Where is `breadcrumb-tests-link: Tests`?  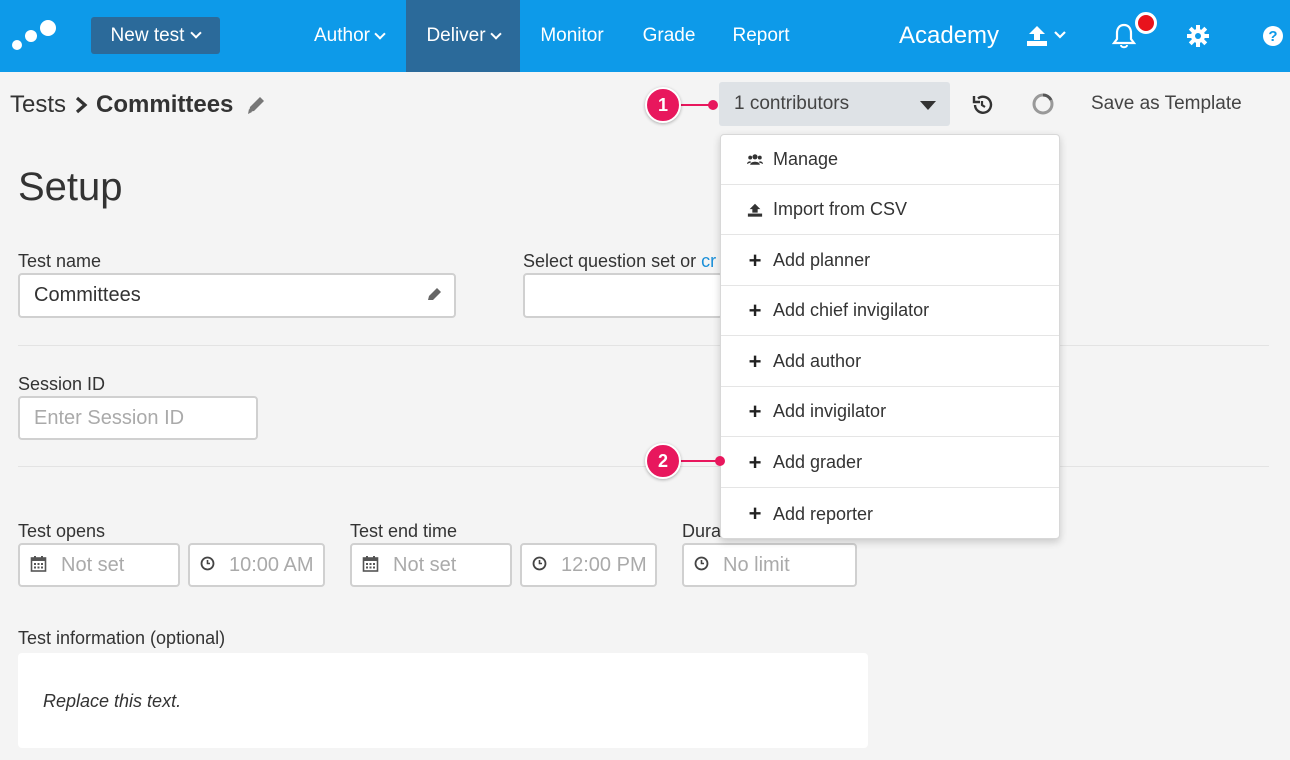 breadcrumb-tests-link: Tests is located at coordinates (38, 105).